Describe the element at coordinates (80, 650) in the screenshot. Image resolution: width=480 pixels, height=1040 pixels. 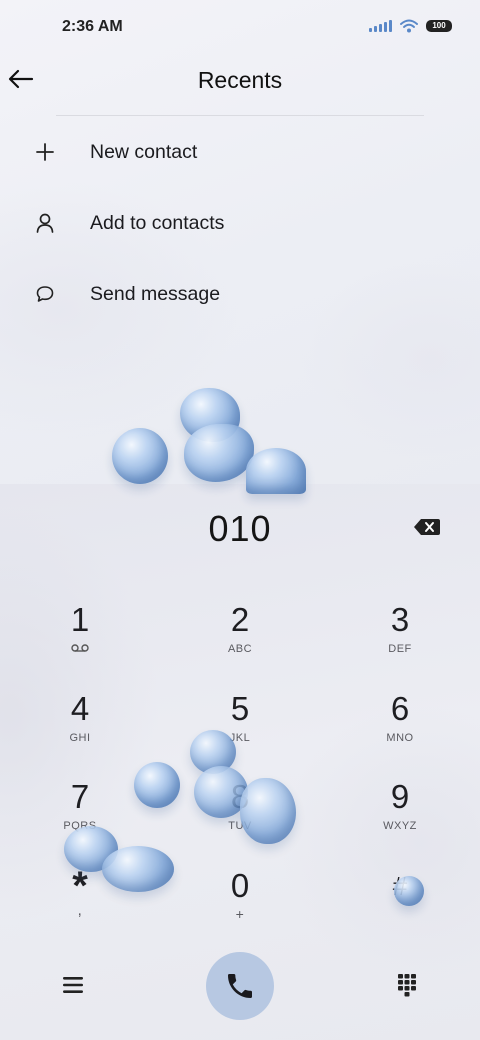
I see `voicemail-icon` at that location.